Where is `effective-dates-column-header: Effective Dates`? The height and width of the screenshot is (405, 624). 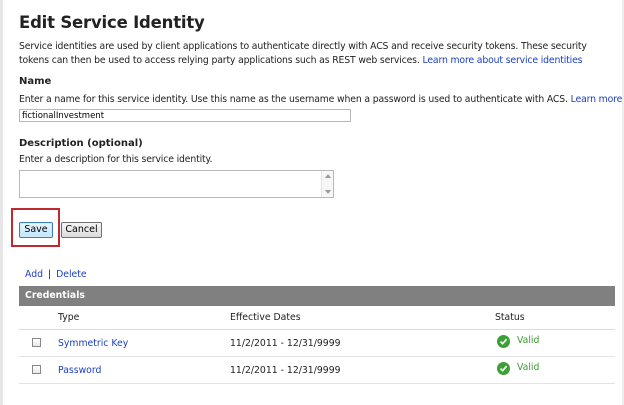 effective-dates-column-header: Effective Dates is located at coordinates (265, 317).